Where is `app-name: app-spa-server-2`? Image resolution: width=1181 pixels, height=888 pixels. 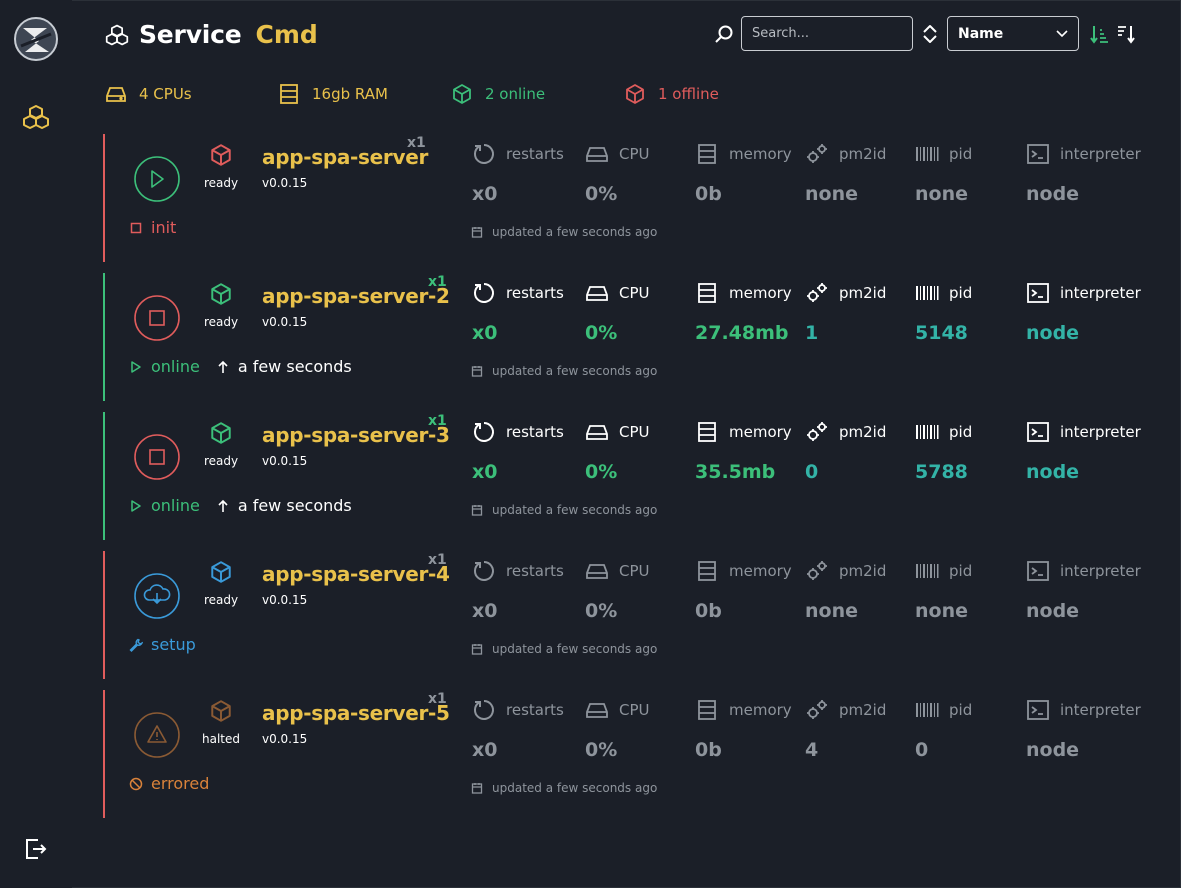
app-name: app-spa-server-2 is located at coordinates (356, 296).